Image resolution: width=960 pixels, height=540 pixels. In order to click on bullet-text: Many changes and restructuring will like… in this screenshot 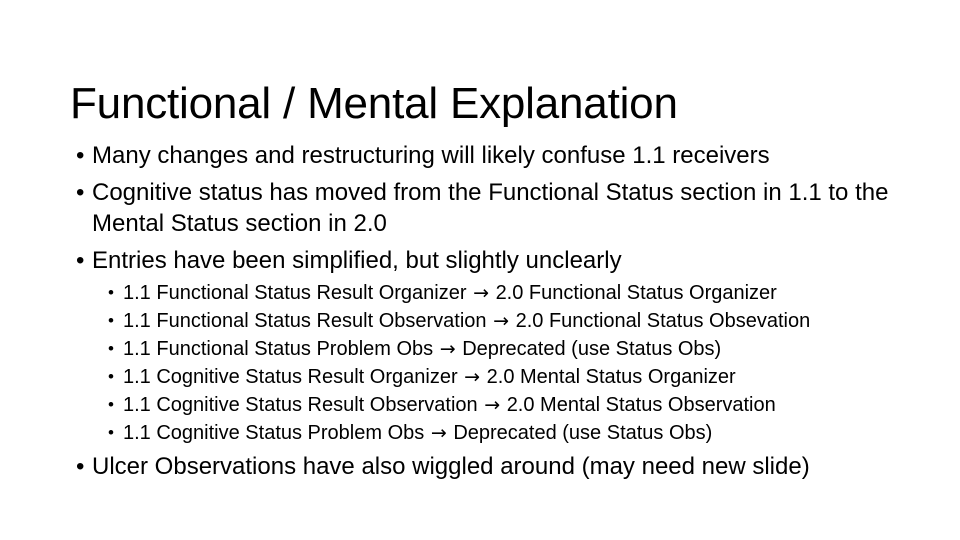, I will do `click(431, 155)`.